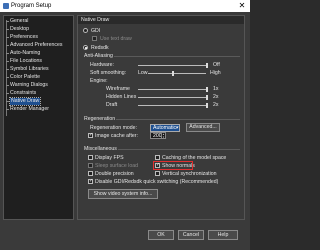  What do you see at coordinates (216, 65) in the screenshot?
I see `hardware-value: Off` at bounding box center [216, 65].